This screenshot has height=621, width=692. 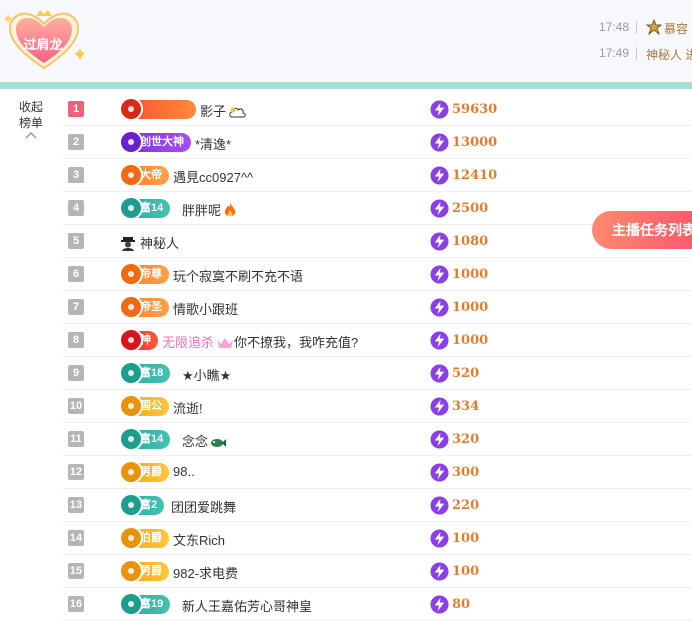 What do you see at coordinates (642, 230) in the screenshot?
I see `anchor-task-list-button: 主播任务列表` at bounding box center [642, 230].